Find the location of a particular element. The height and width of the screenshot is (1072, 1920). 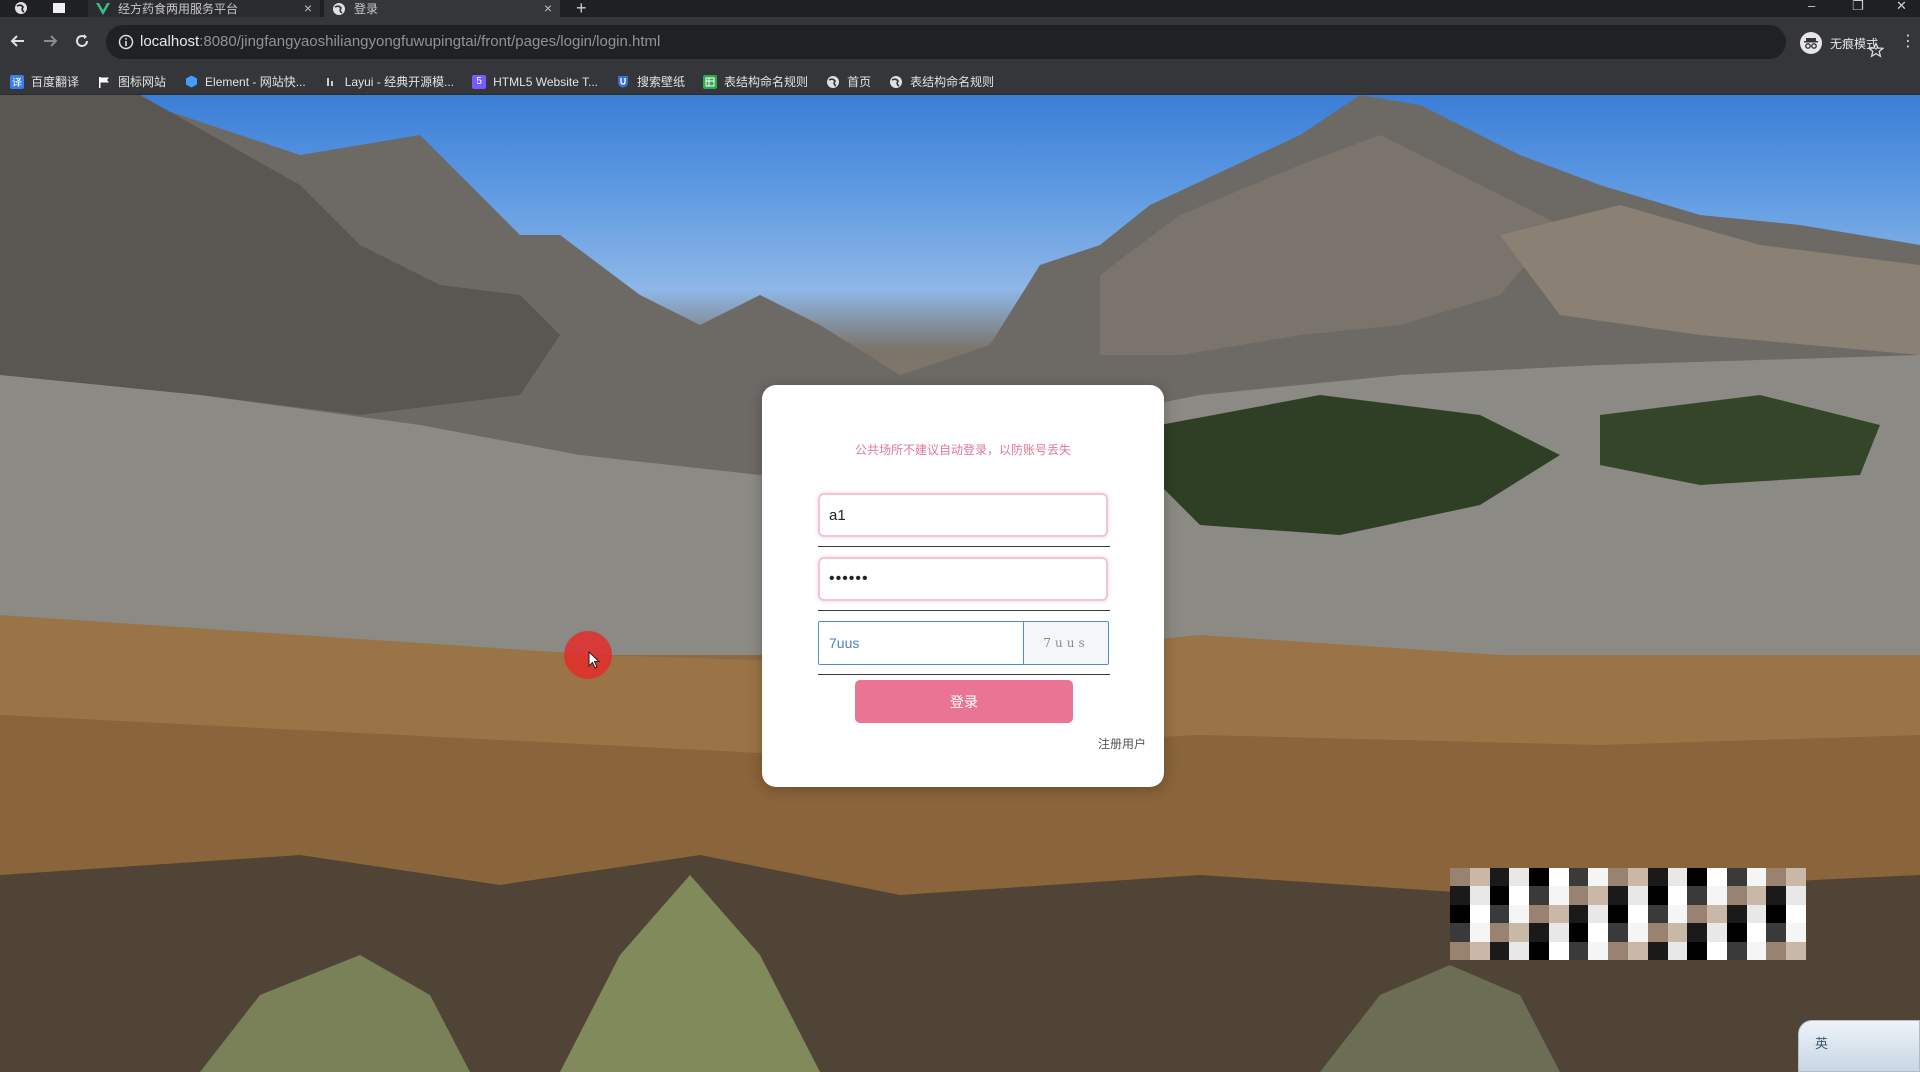

tab-title: 登录 is located at coordinates (366, 9).